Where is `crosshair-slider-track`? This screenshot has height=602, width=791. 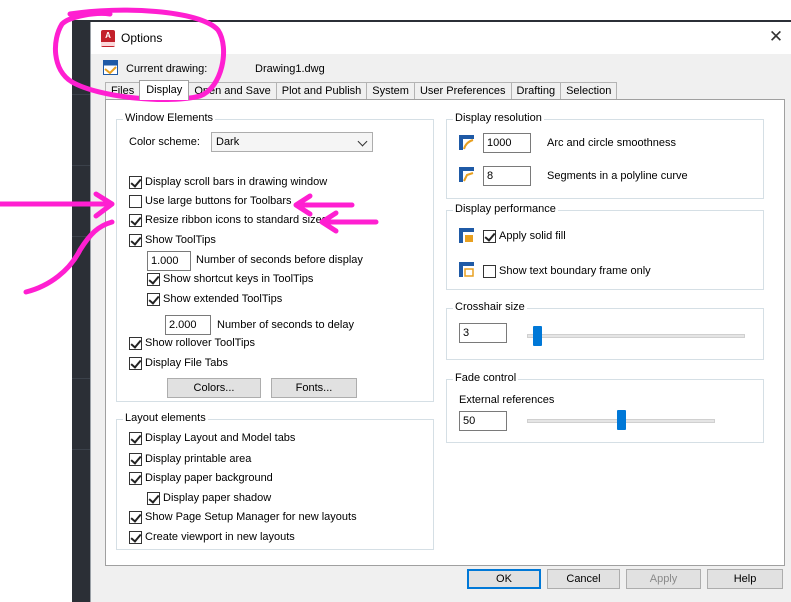
crosshair-slider-track is located at coordinates (636, 336).